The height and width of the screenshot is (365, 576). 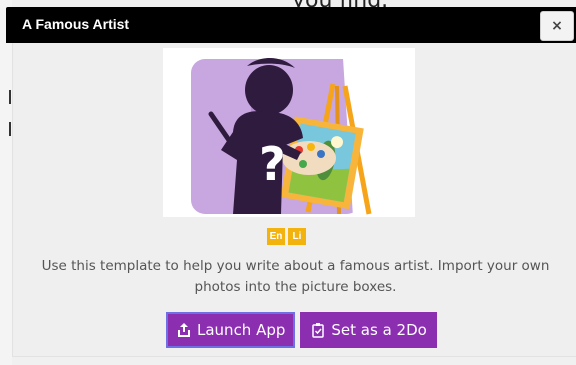 What do you see at coordinates (241, 330) in the screenshot?
I see `launch-app-label: Launch App` at bounding box center [241, 330].